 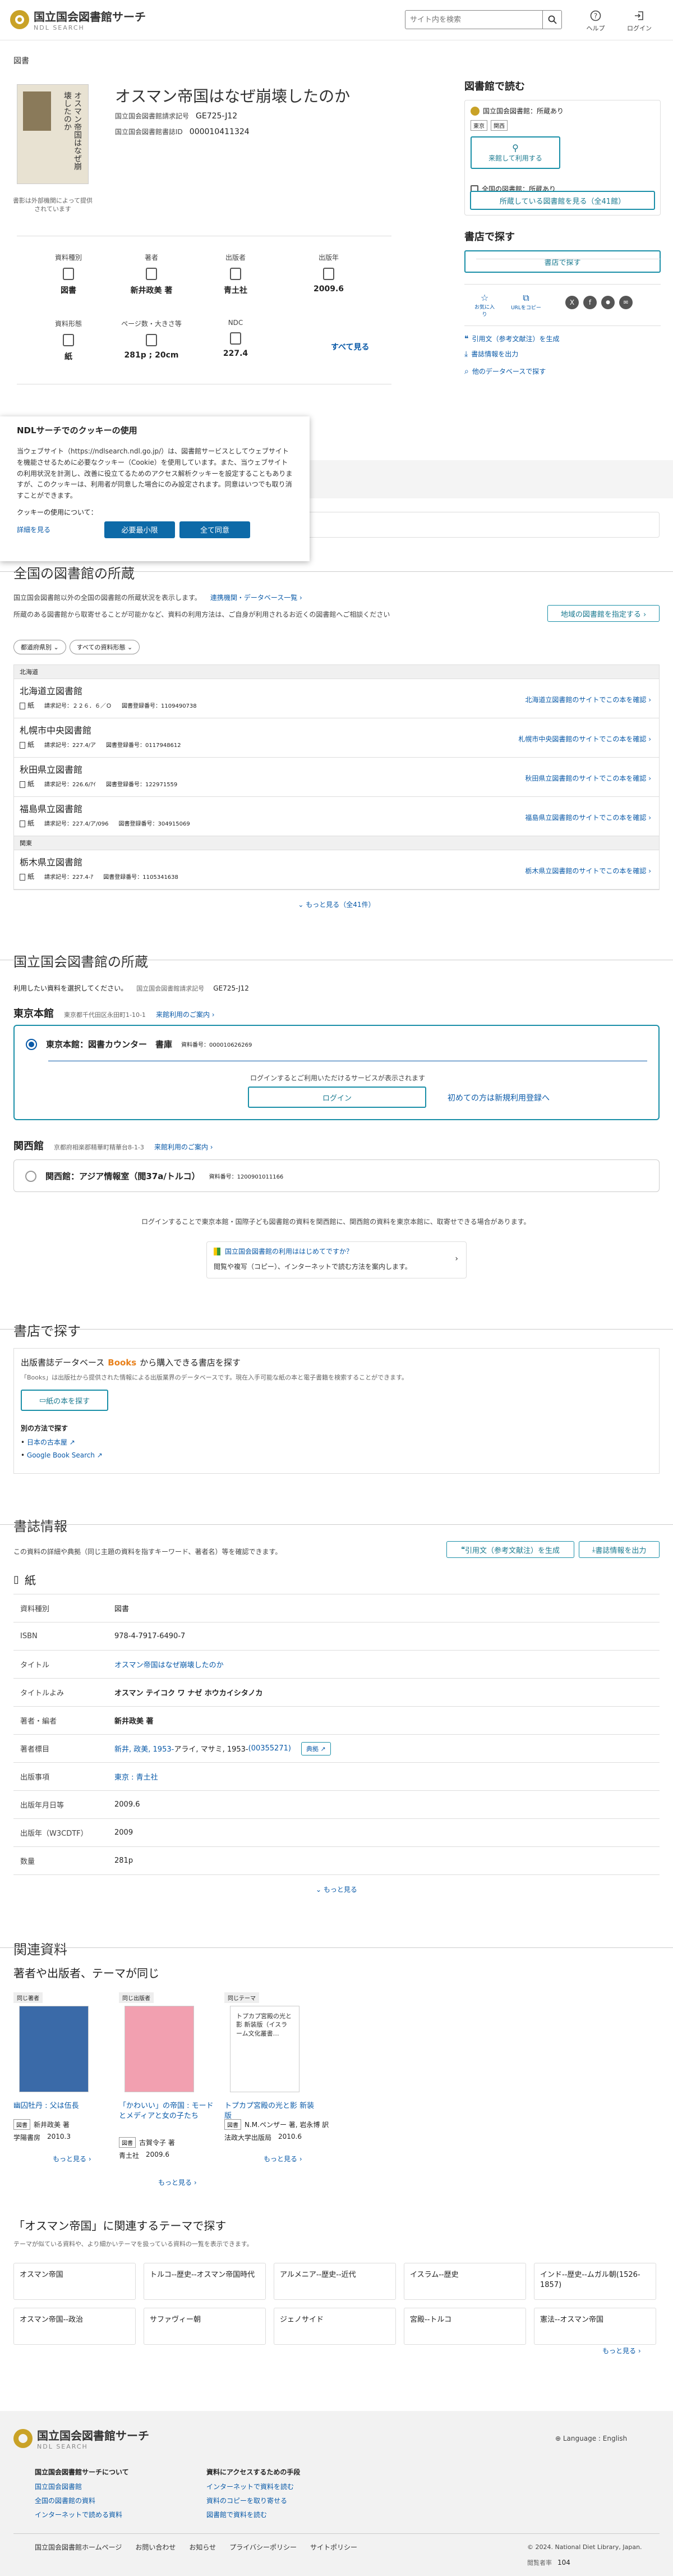 I want to click on library-form: 紙, so click(x=27, y=823).